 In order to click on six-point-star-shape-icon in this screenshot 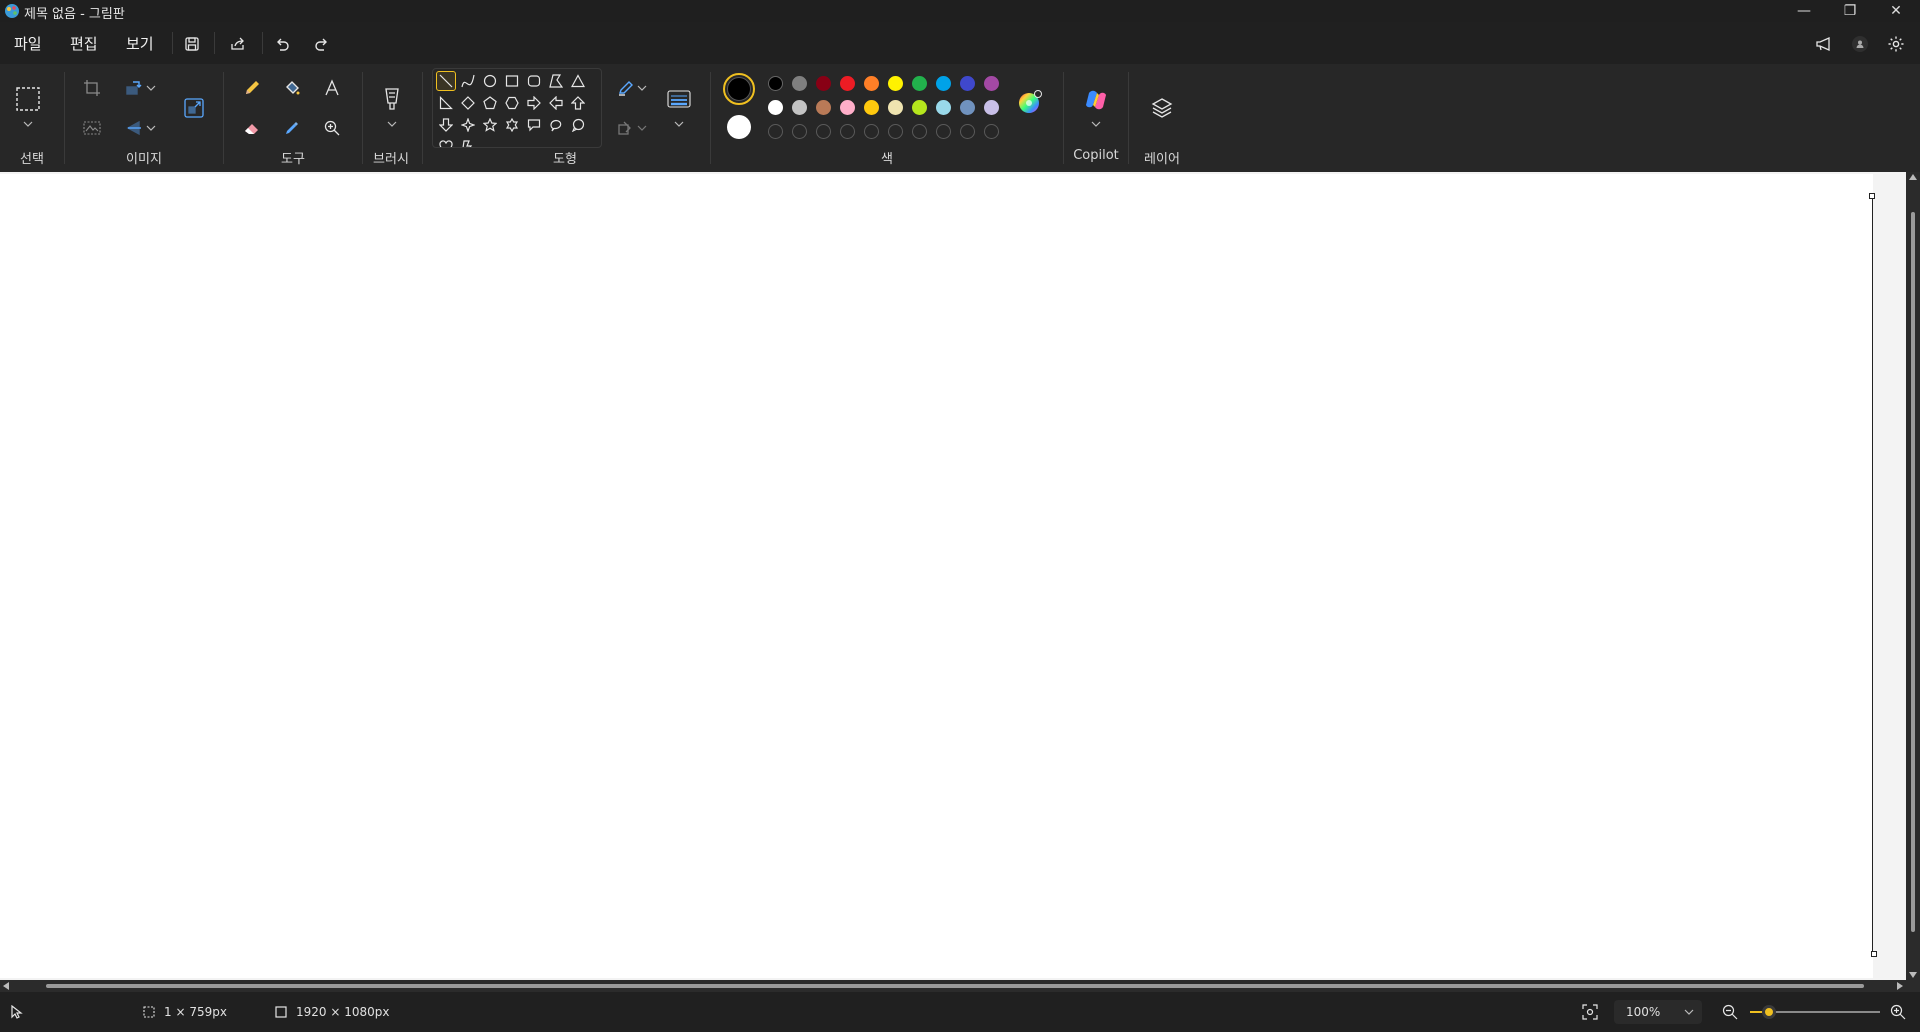, I will do `click(512, 125)`.